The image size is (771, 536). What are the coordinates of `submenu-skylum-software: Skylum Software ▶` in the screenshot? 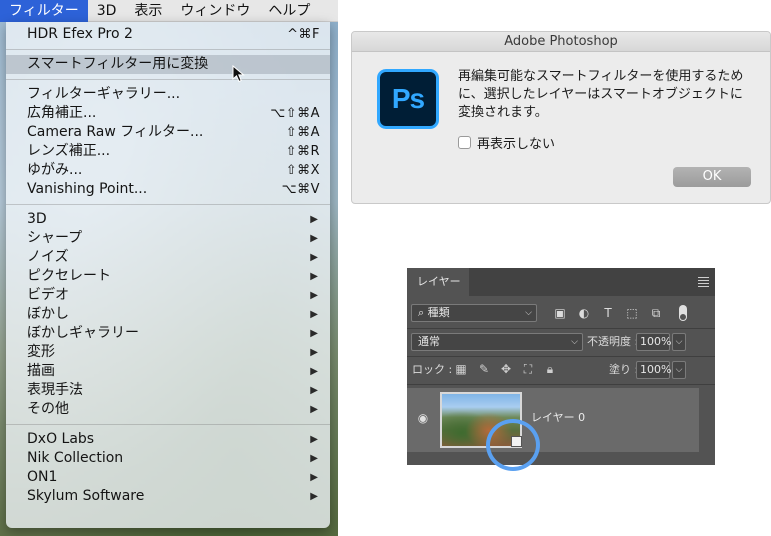 It's located at (168, 496).